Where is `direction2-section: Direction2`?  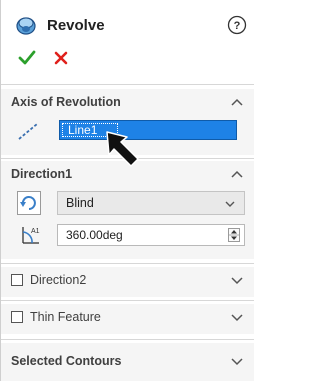
direction2-section: Direction2 is located at coordinates (127, 282).